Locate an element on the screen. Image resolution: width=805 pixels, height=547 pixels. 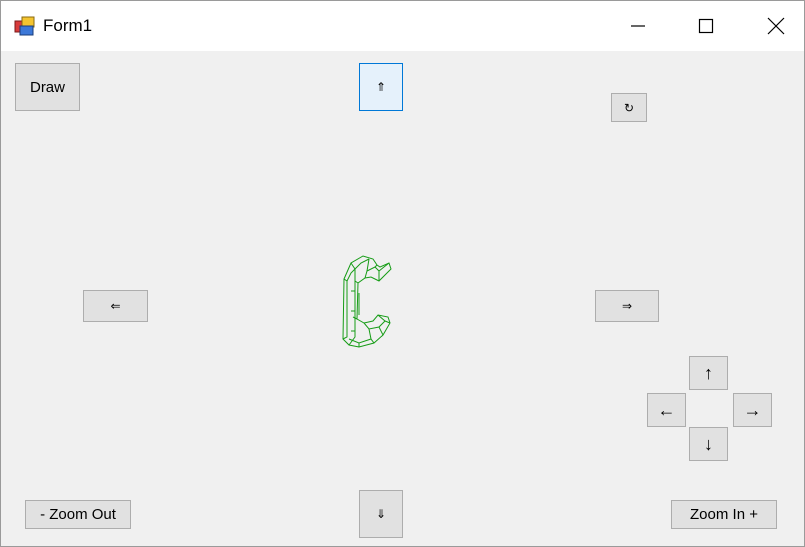
rotate-down-button: ↓ is located at coordinates (708, 444).